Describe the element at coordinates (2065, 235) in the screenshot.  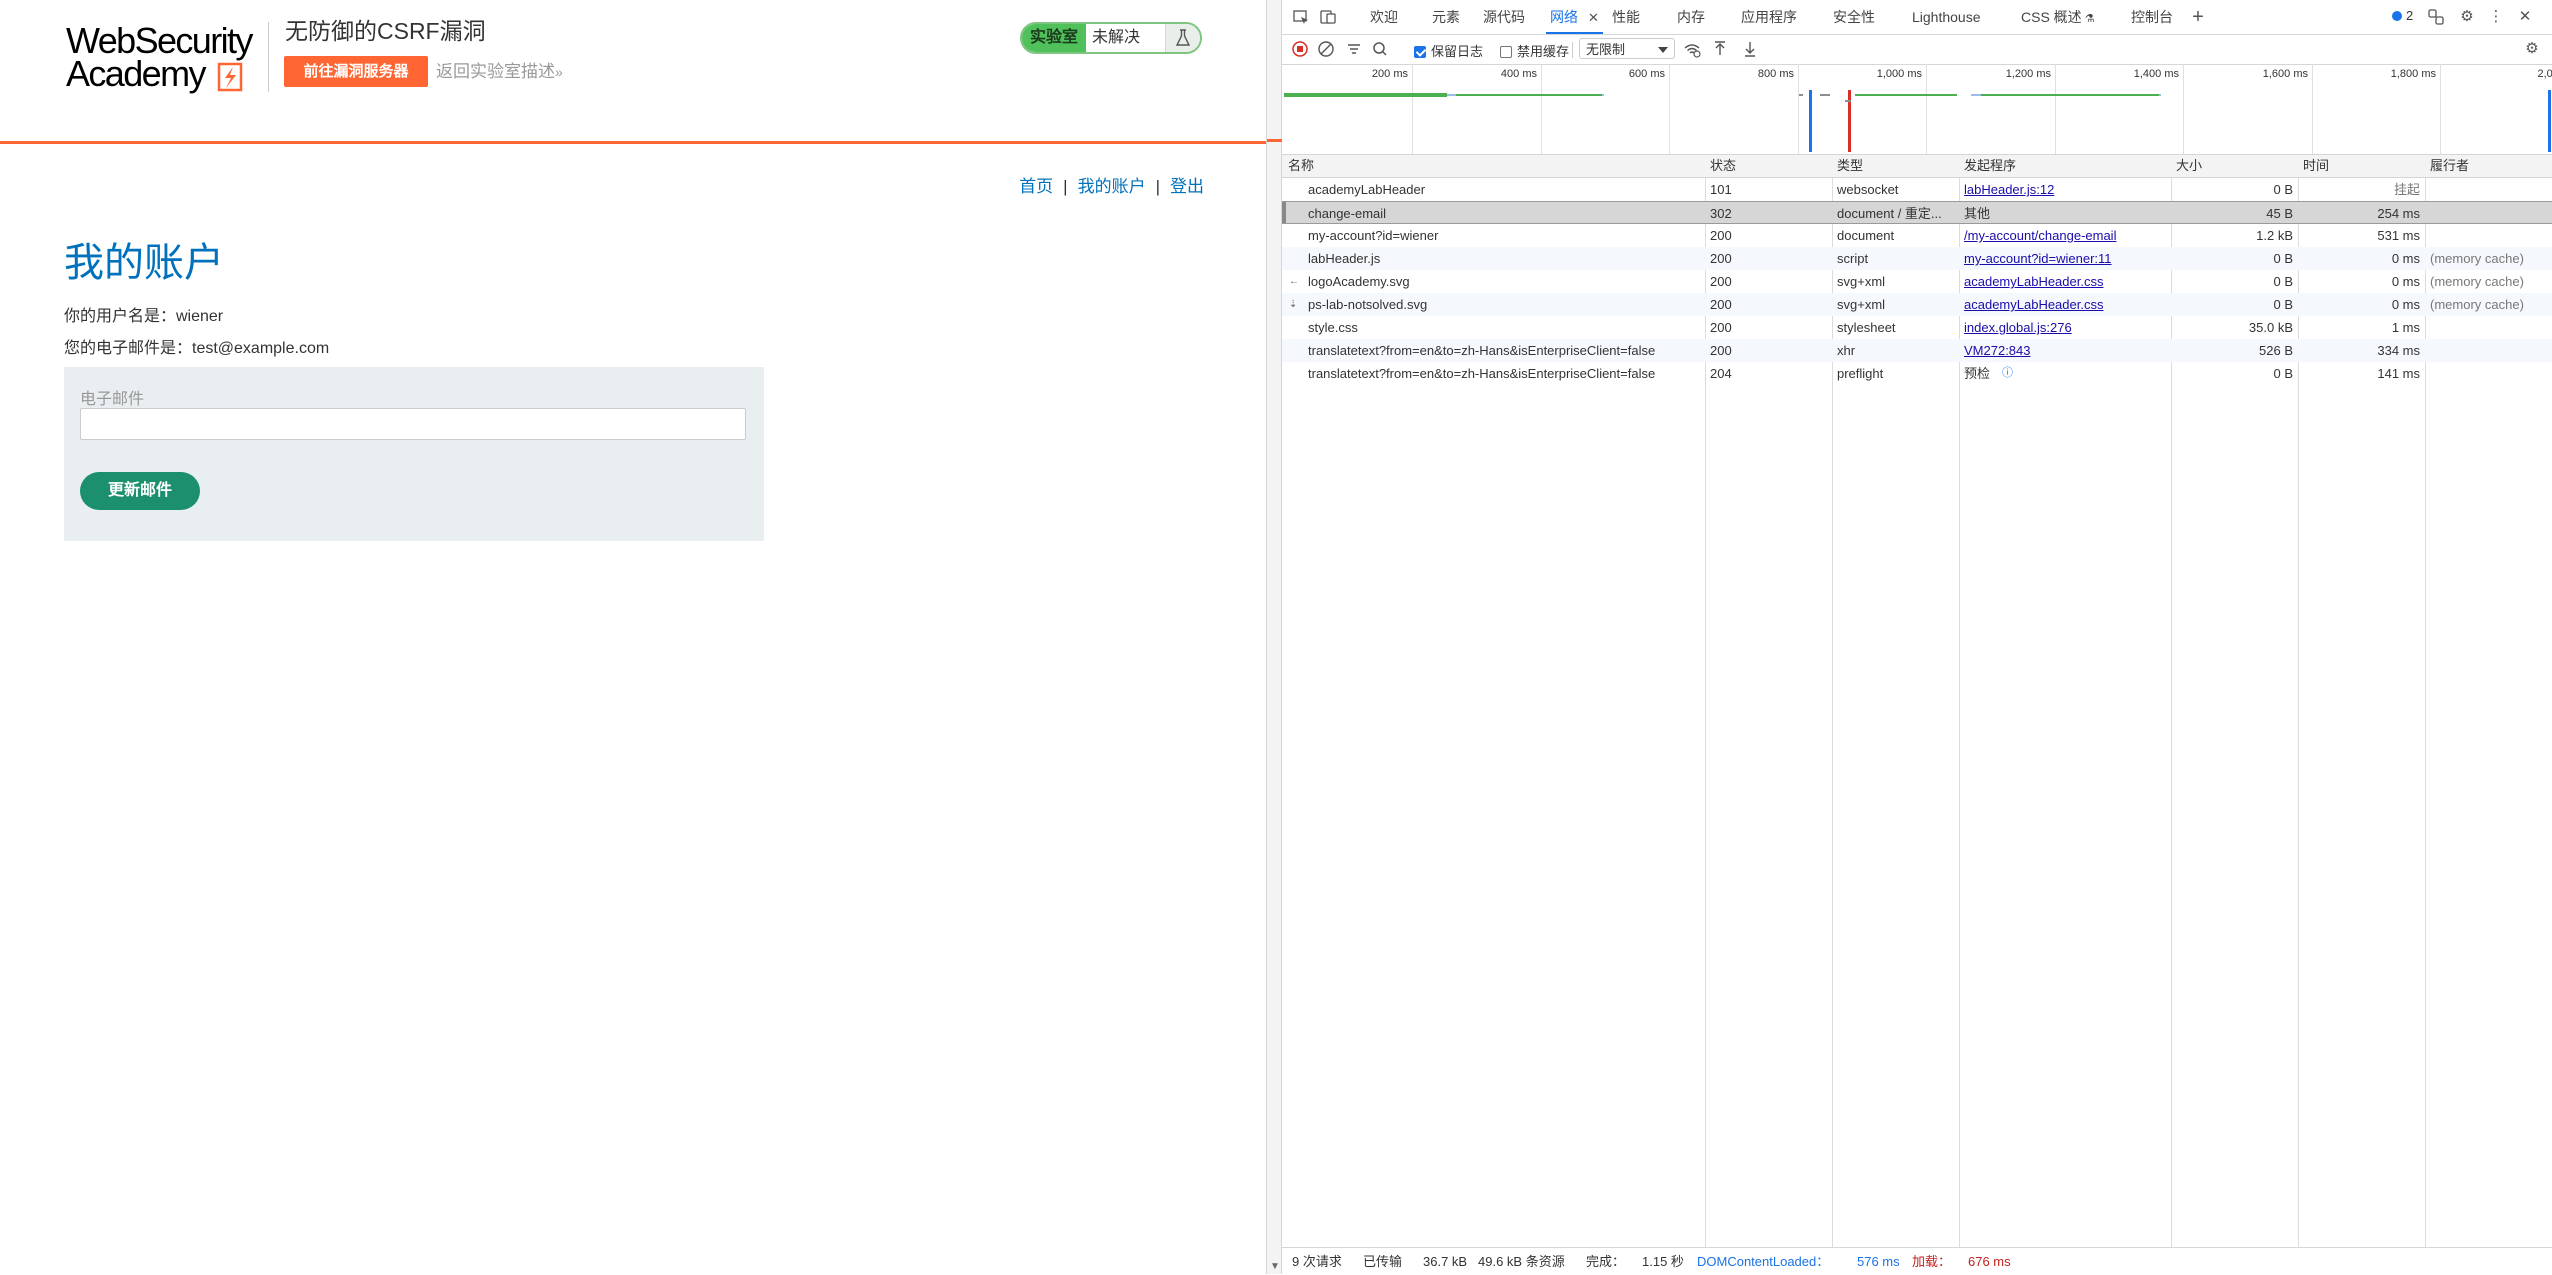
I see `cell-initiator: /my-account/change-email` at that location.